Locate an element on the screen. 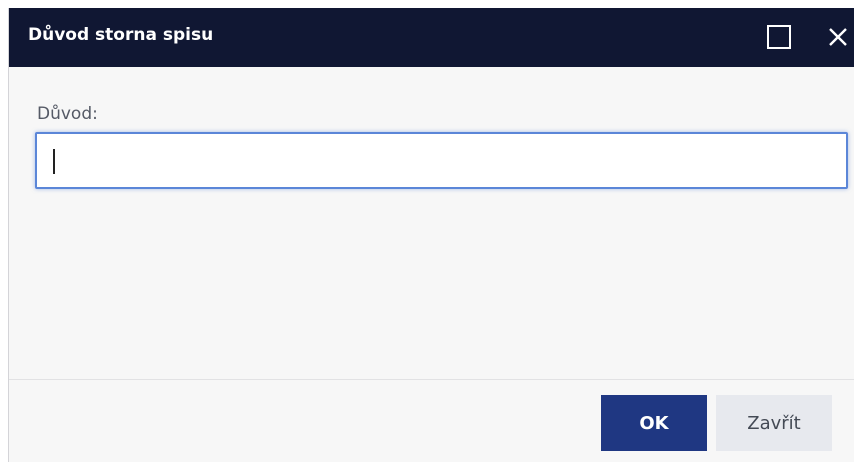 The height and width of the screenshot is (462, 854). reason-input is located at coordinates (441, 160).